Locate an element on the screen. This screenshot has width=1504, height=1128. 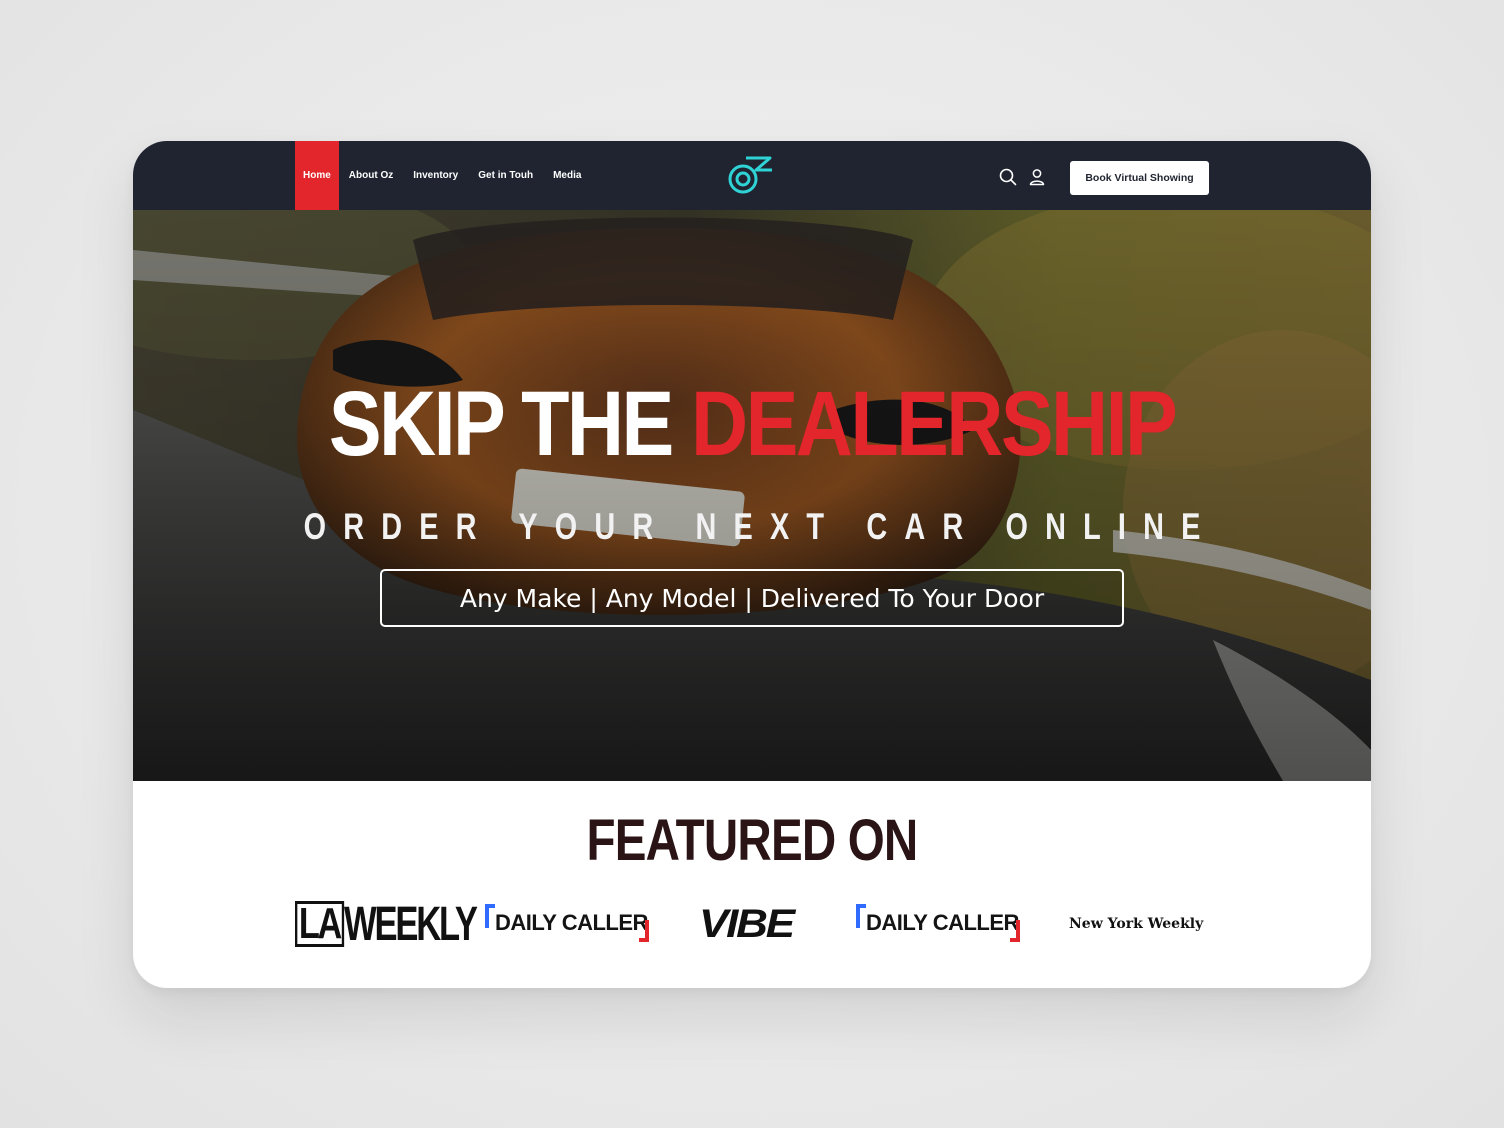
featured-title: FEATURED ON is located at coordinates (752, 840).